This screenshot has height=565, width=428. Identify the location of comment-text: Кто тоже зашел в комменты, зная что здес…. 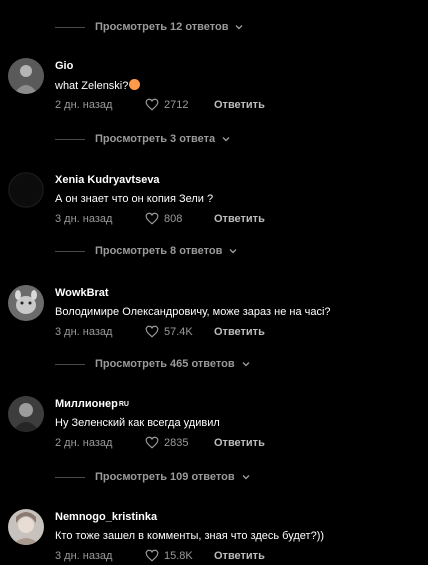
(190, 536).